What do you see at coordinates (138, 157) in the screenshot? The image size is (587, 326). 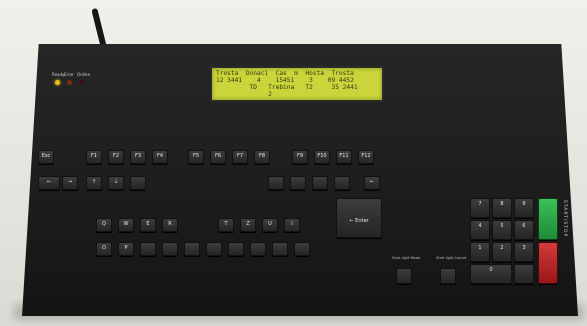 I see `f3-key: F3` at bounding box center [138, 157].